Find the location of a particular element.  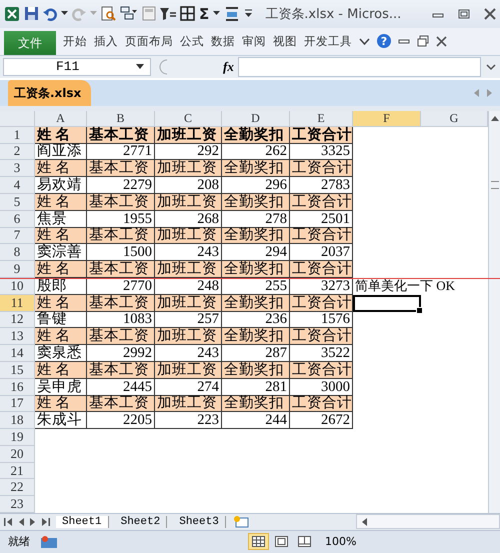

insert-sheet-icon is located at coordinates (241, 521).